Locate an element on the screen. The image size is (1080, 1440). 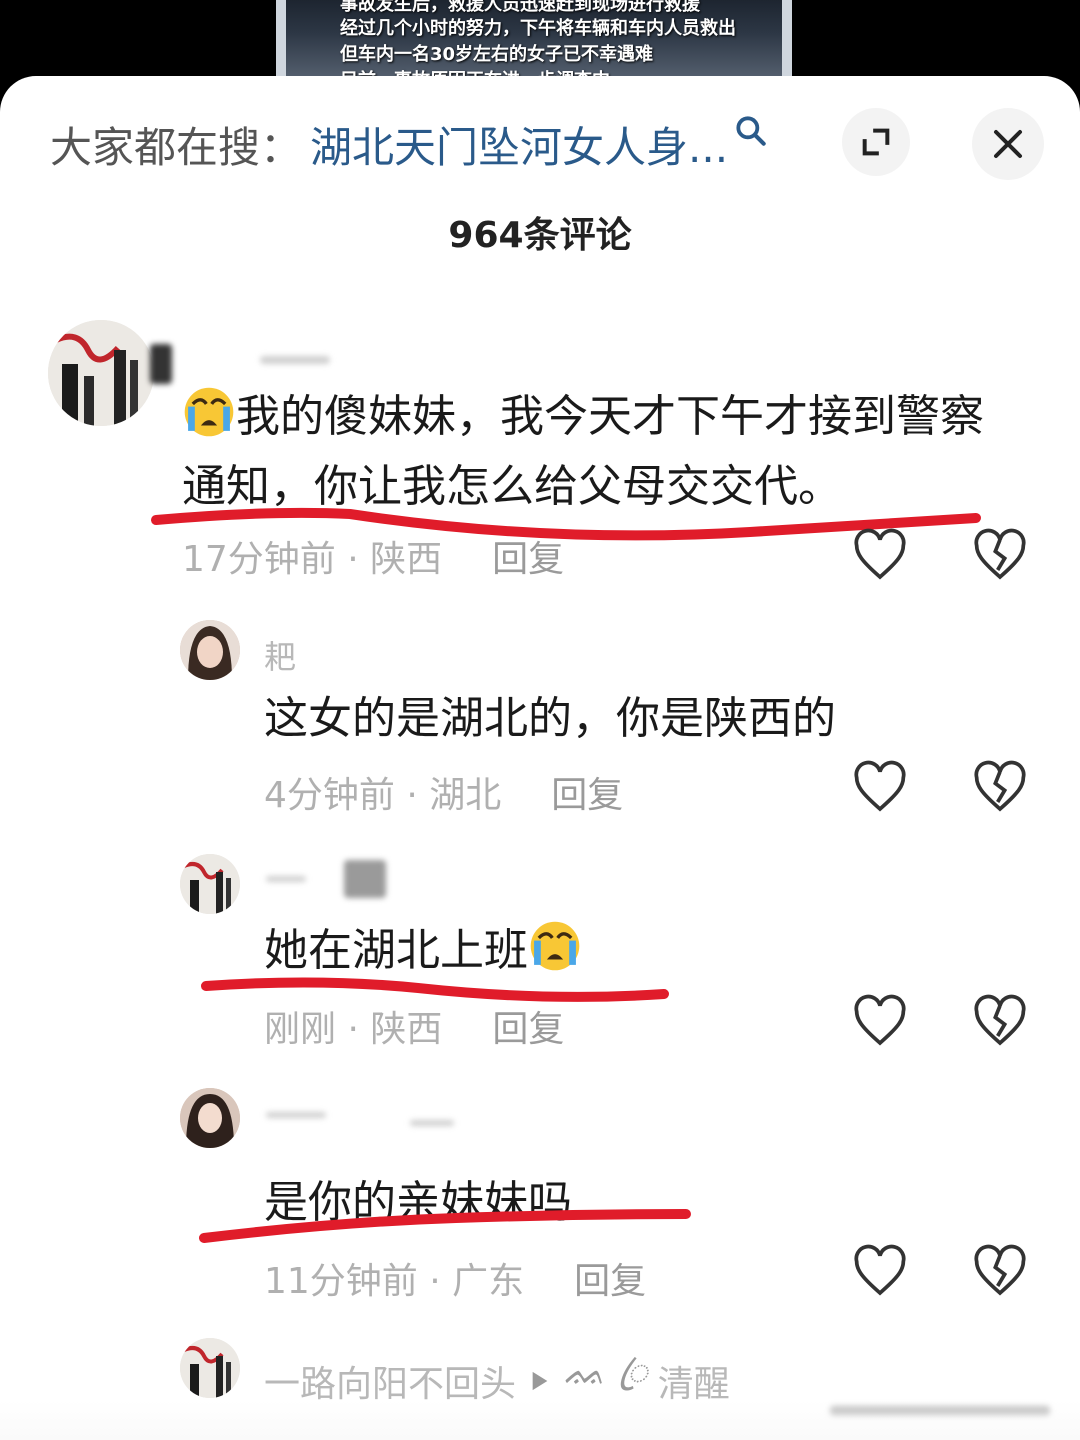
expand-button is located at coordinates (876, 142).